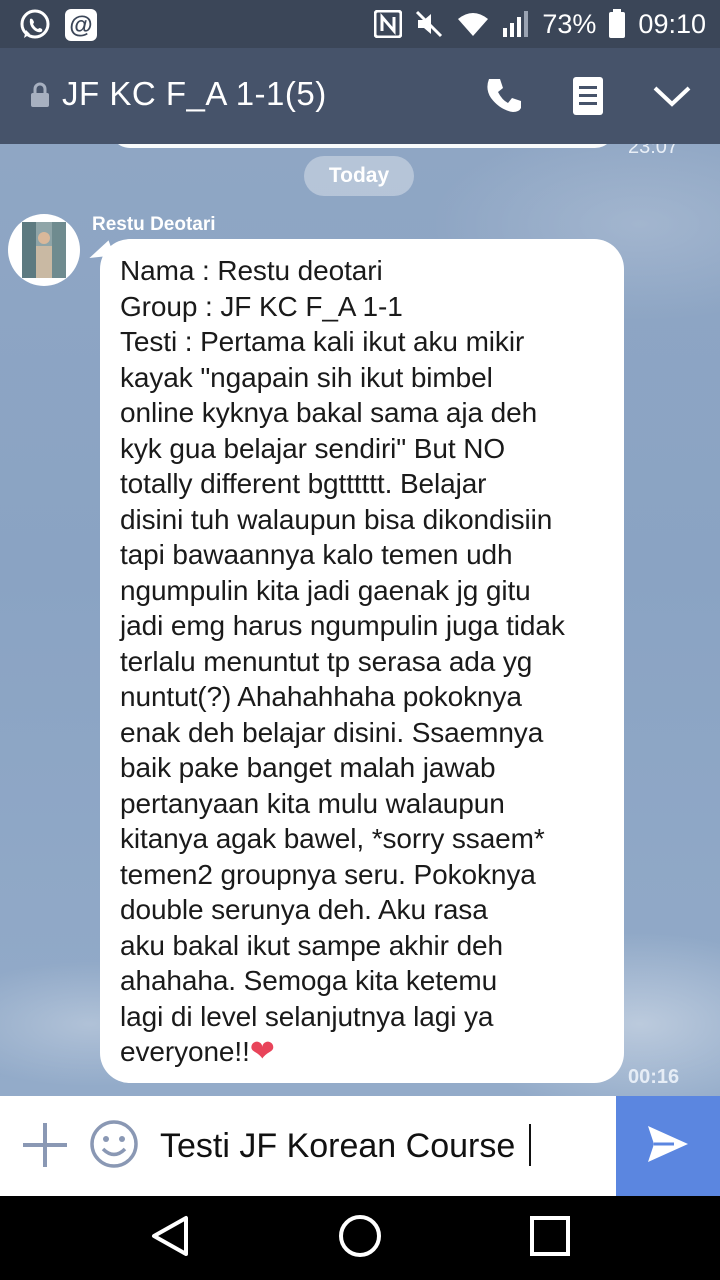  Describe the element at coordinates (473, 24) in the screenshot. I see `wifi-icon` at that location.